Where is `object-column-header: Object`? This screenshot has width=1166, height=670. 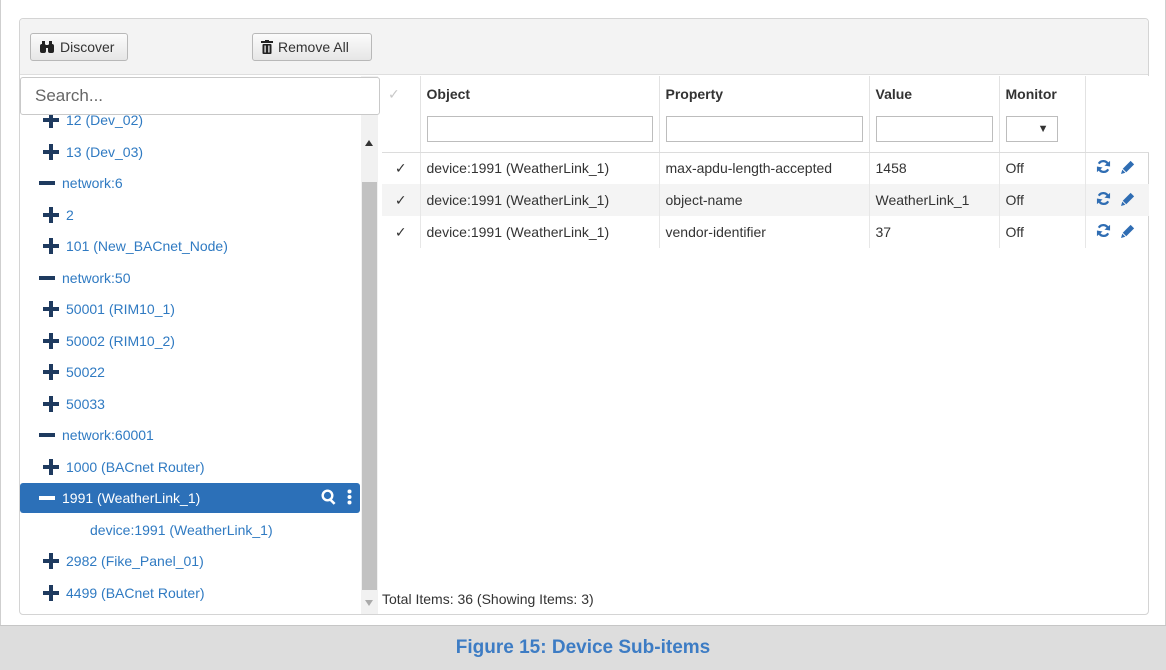 object-column-header: Object is located at coordinates (539, 114).